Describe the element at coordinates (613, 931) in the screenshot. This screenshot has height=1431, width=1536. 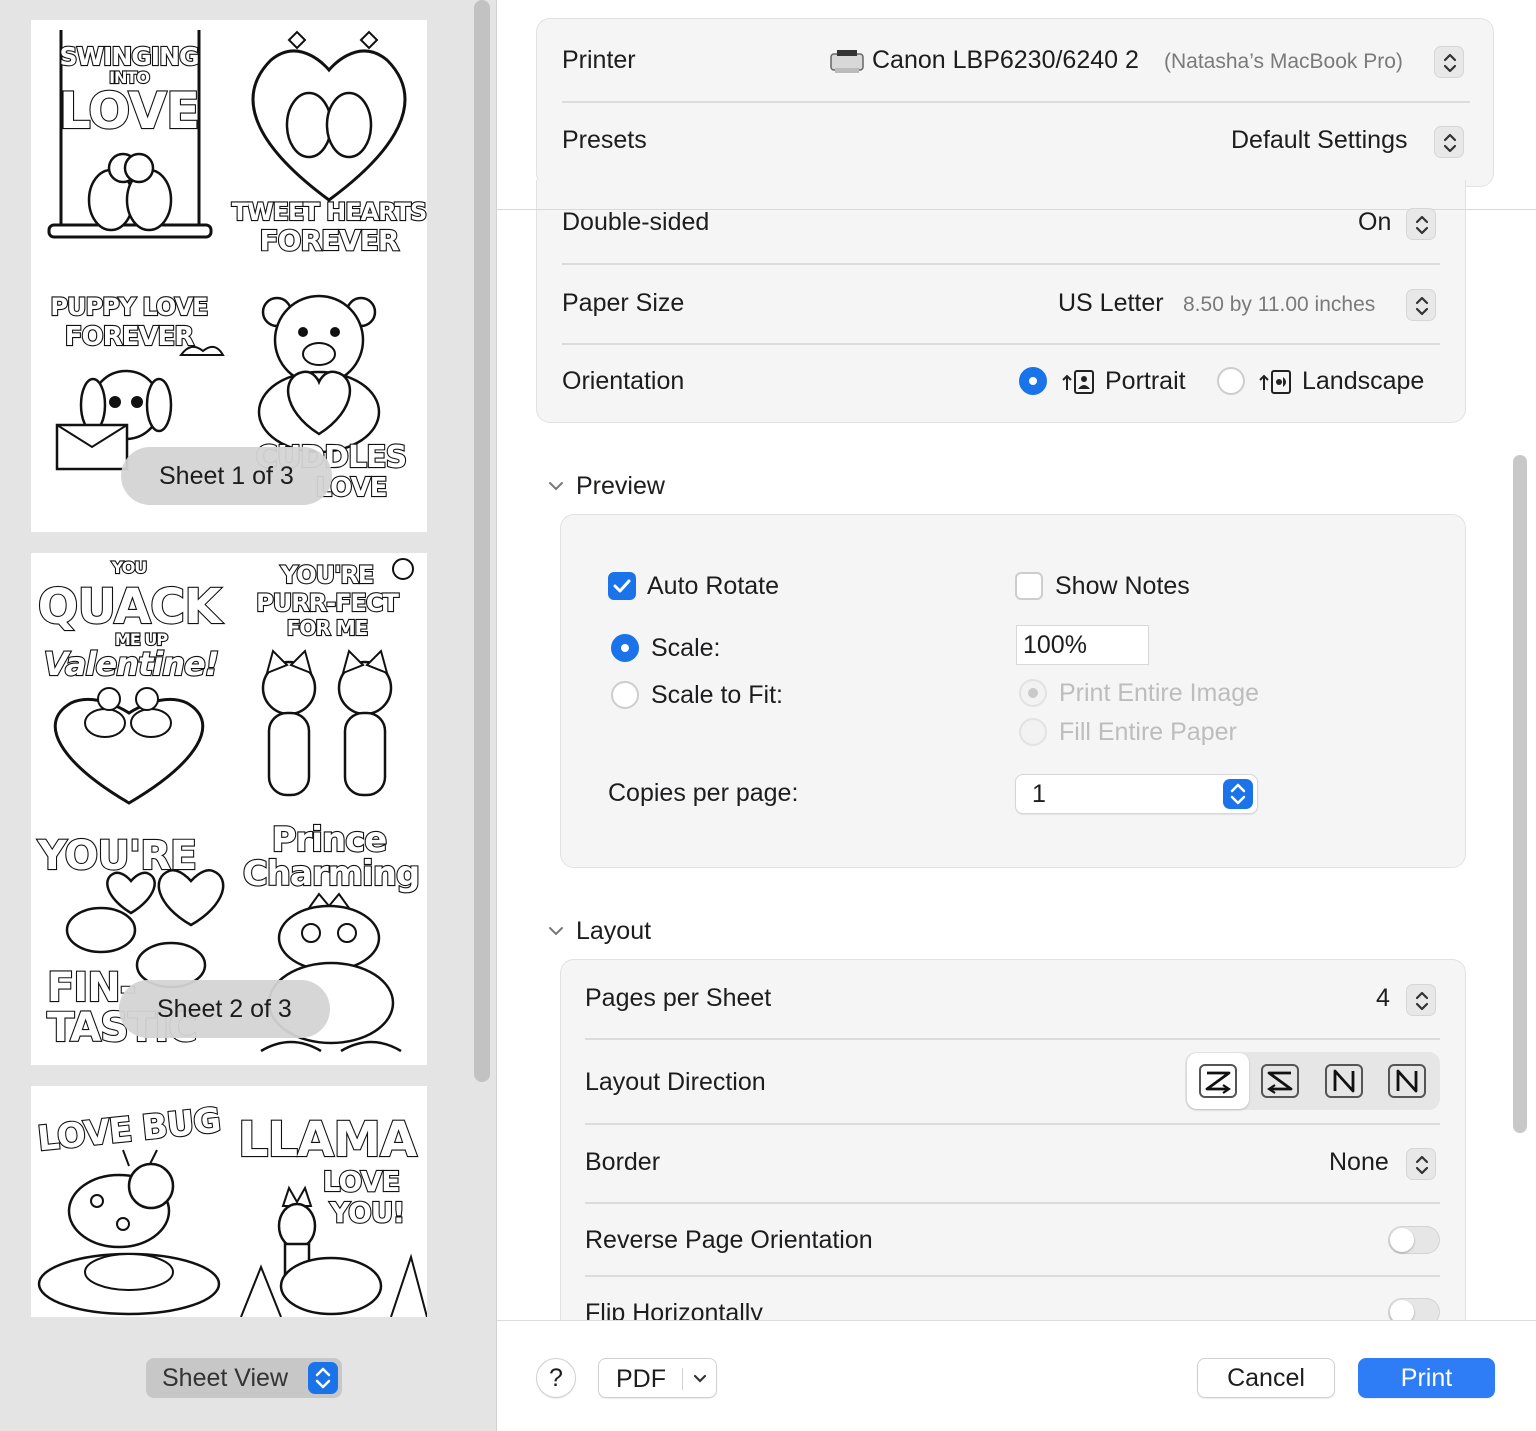
I see `layout-section-title: Layout` at that location.